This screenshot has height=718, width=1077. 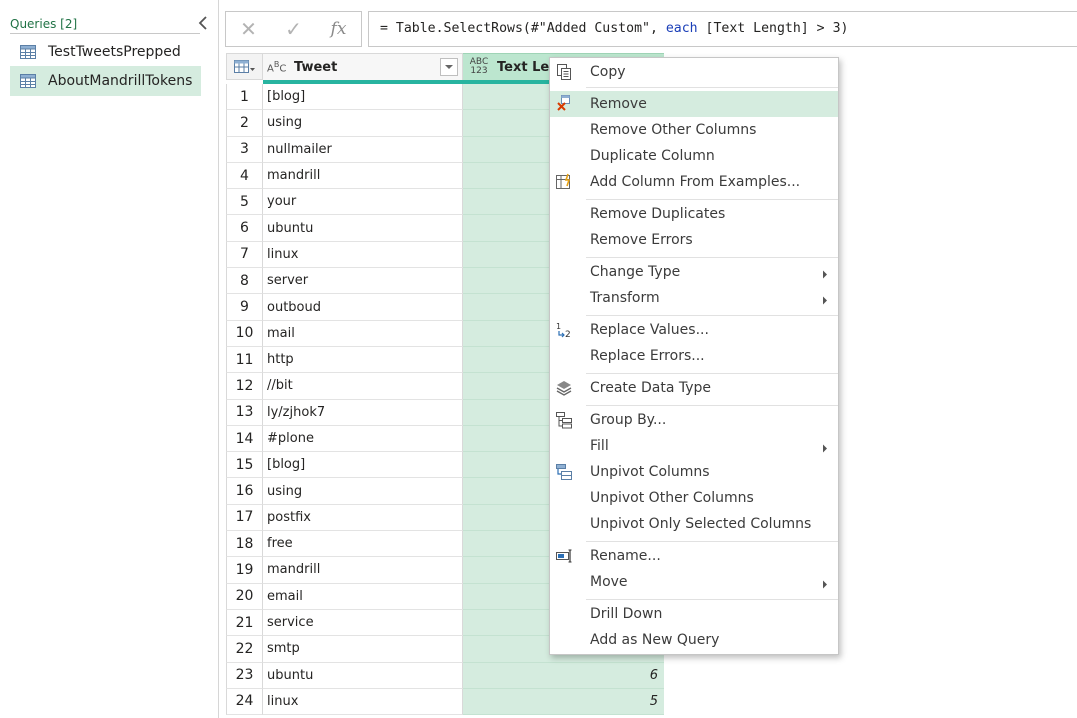 I want to click on row-number: 19, so click(x=244, y=570).